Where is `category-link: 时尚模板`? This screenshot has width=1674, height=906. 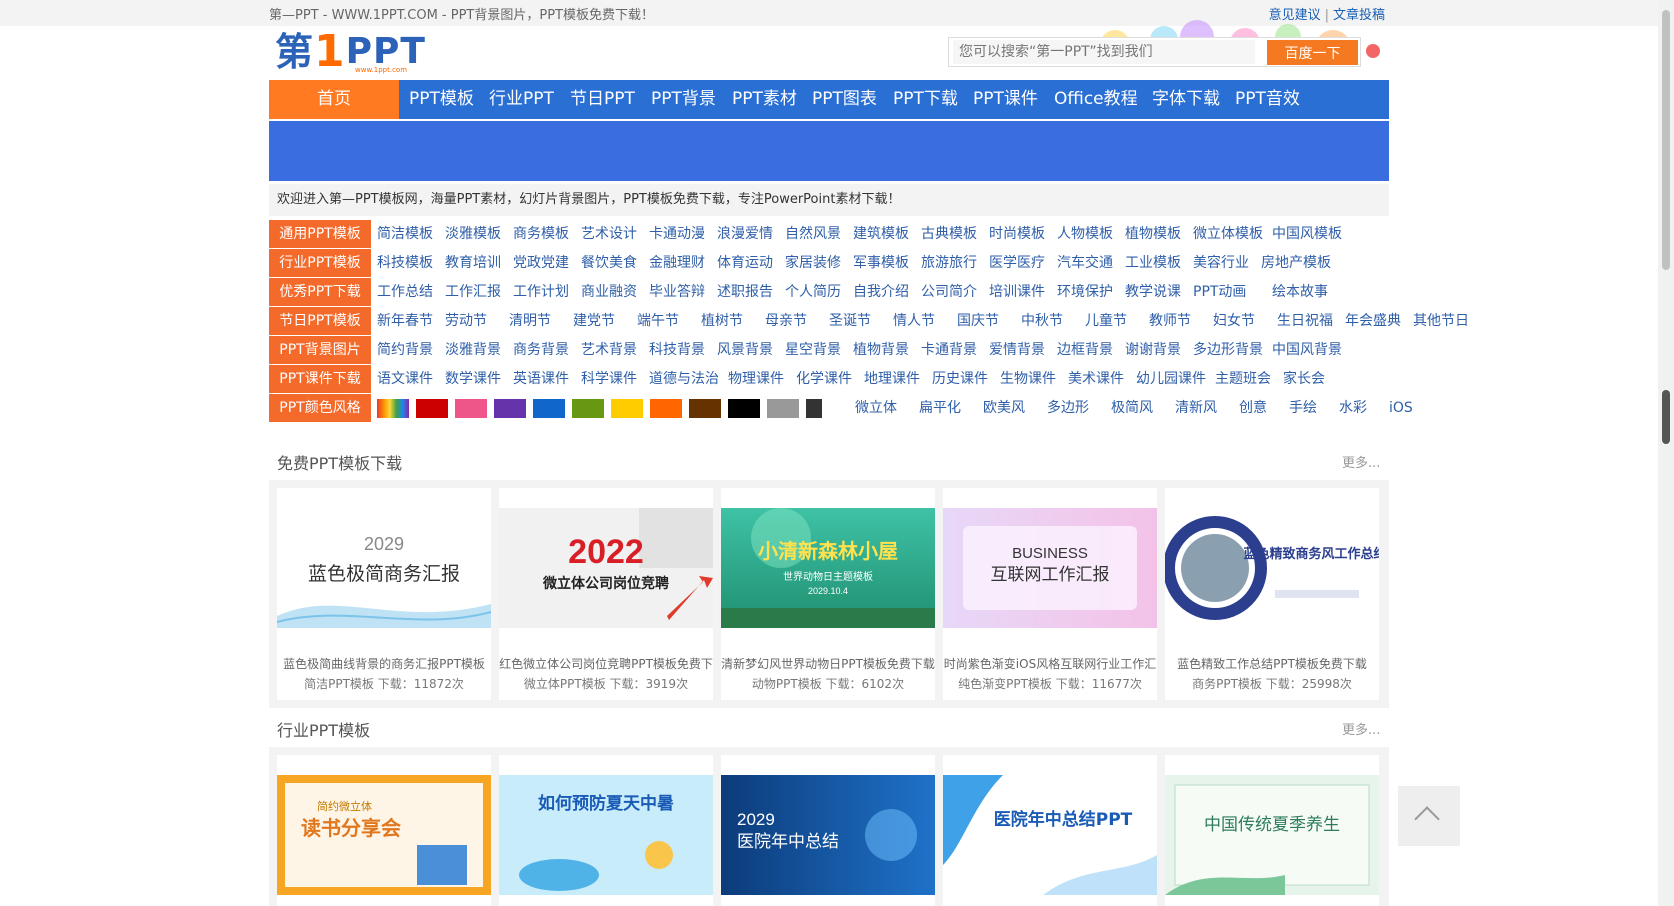 category-link: 时尚模板 is located at coordinates (1017, 234).